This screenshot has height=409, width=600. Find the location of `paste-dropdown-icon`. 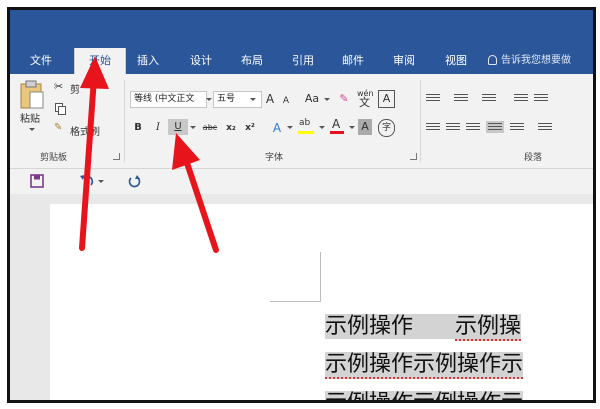

paste-dropdown-icon is located at coordinates (32, 129).